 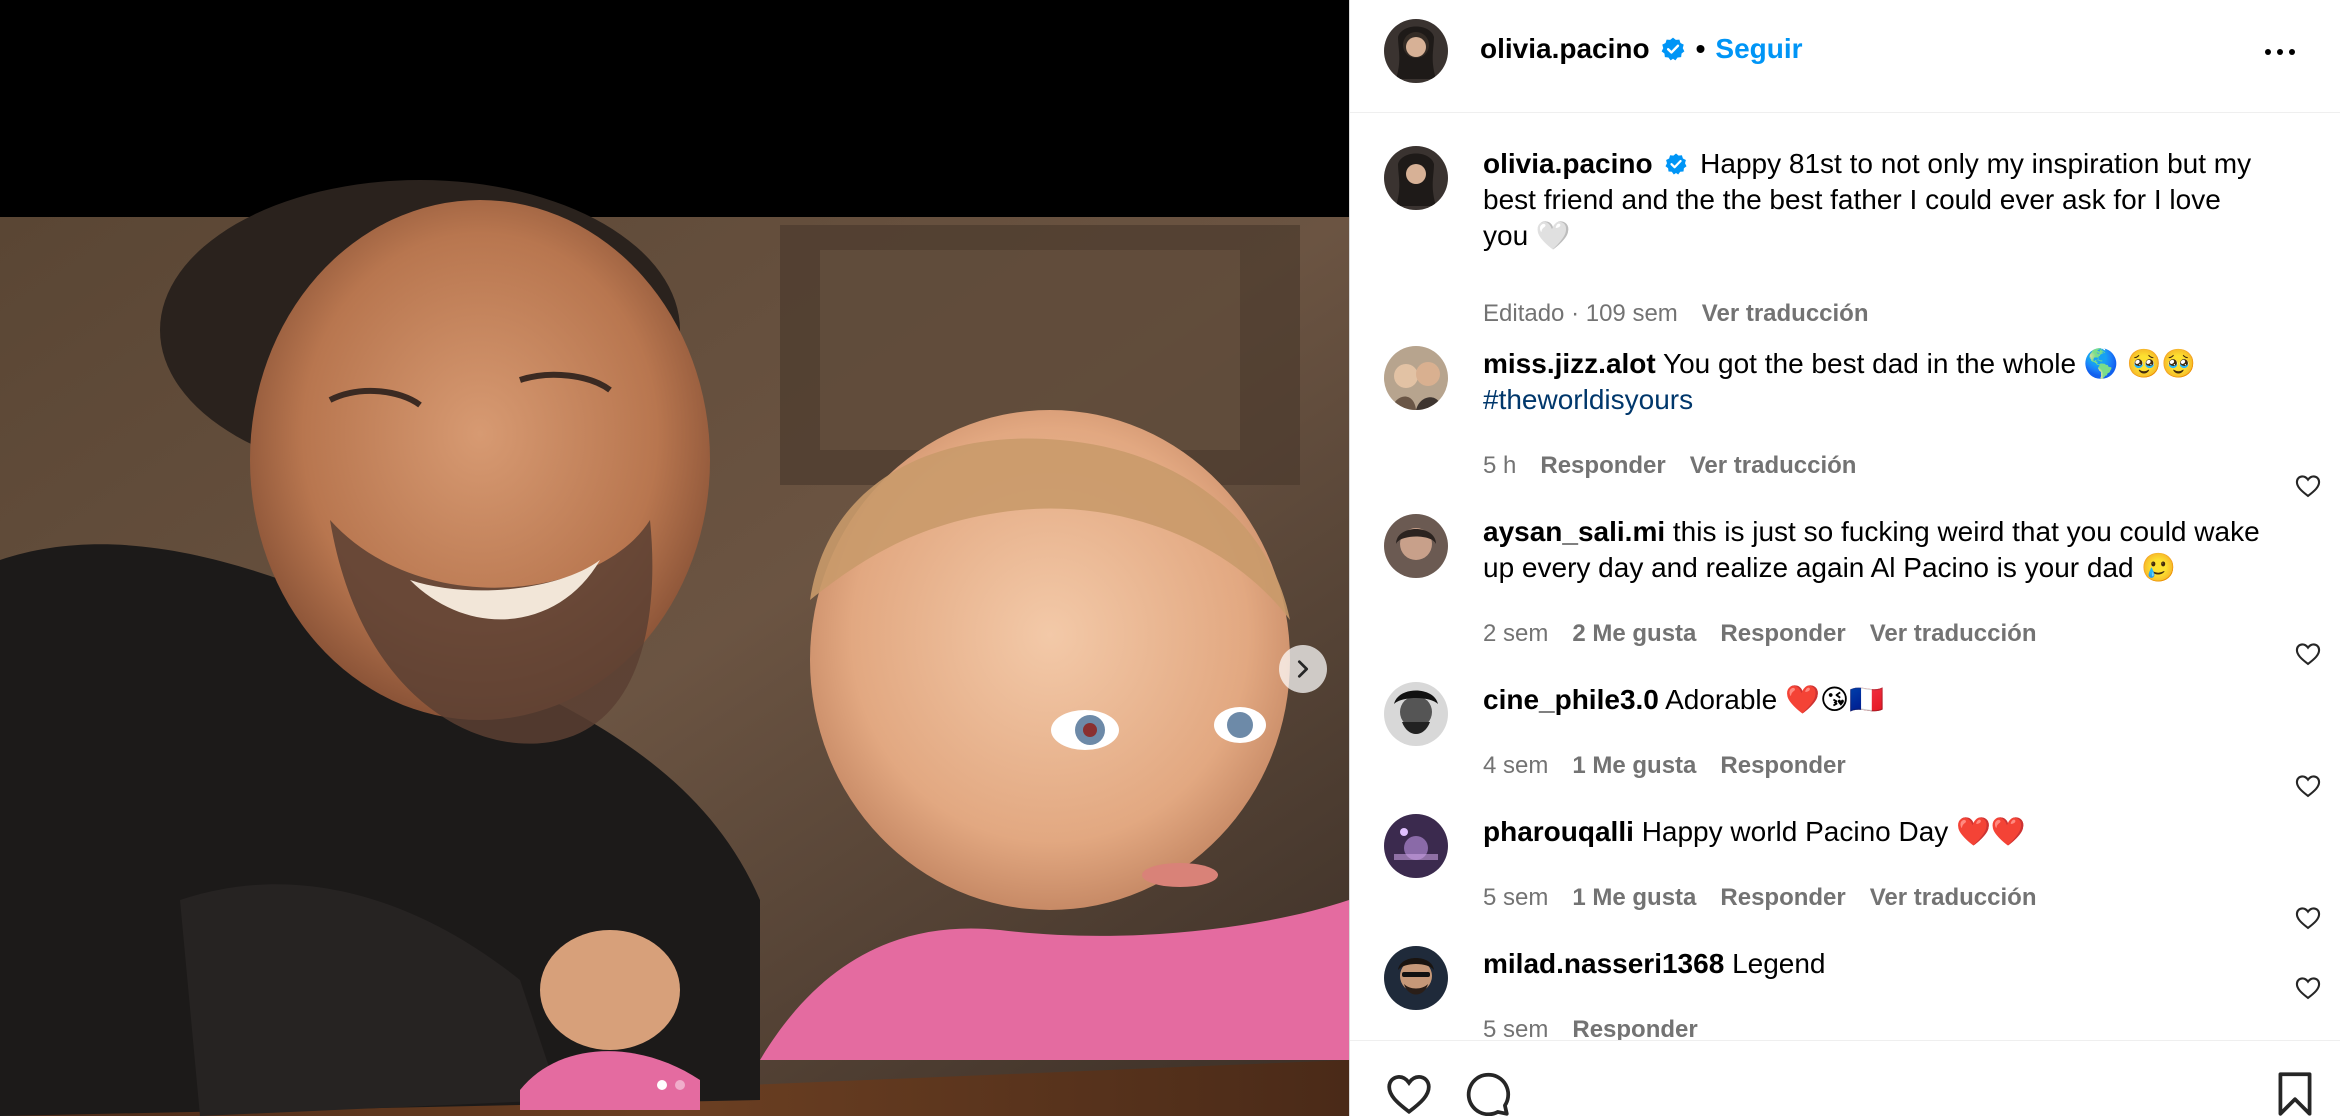 I want to click on comment-meta: 5 sem Responder, so click(x=1590, y=1028).